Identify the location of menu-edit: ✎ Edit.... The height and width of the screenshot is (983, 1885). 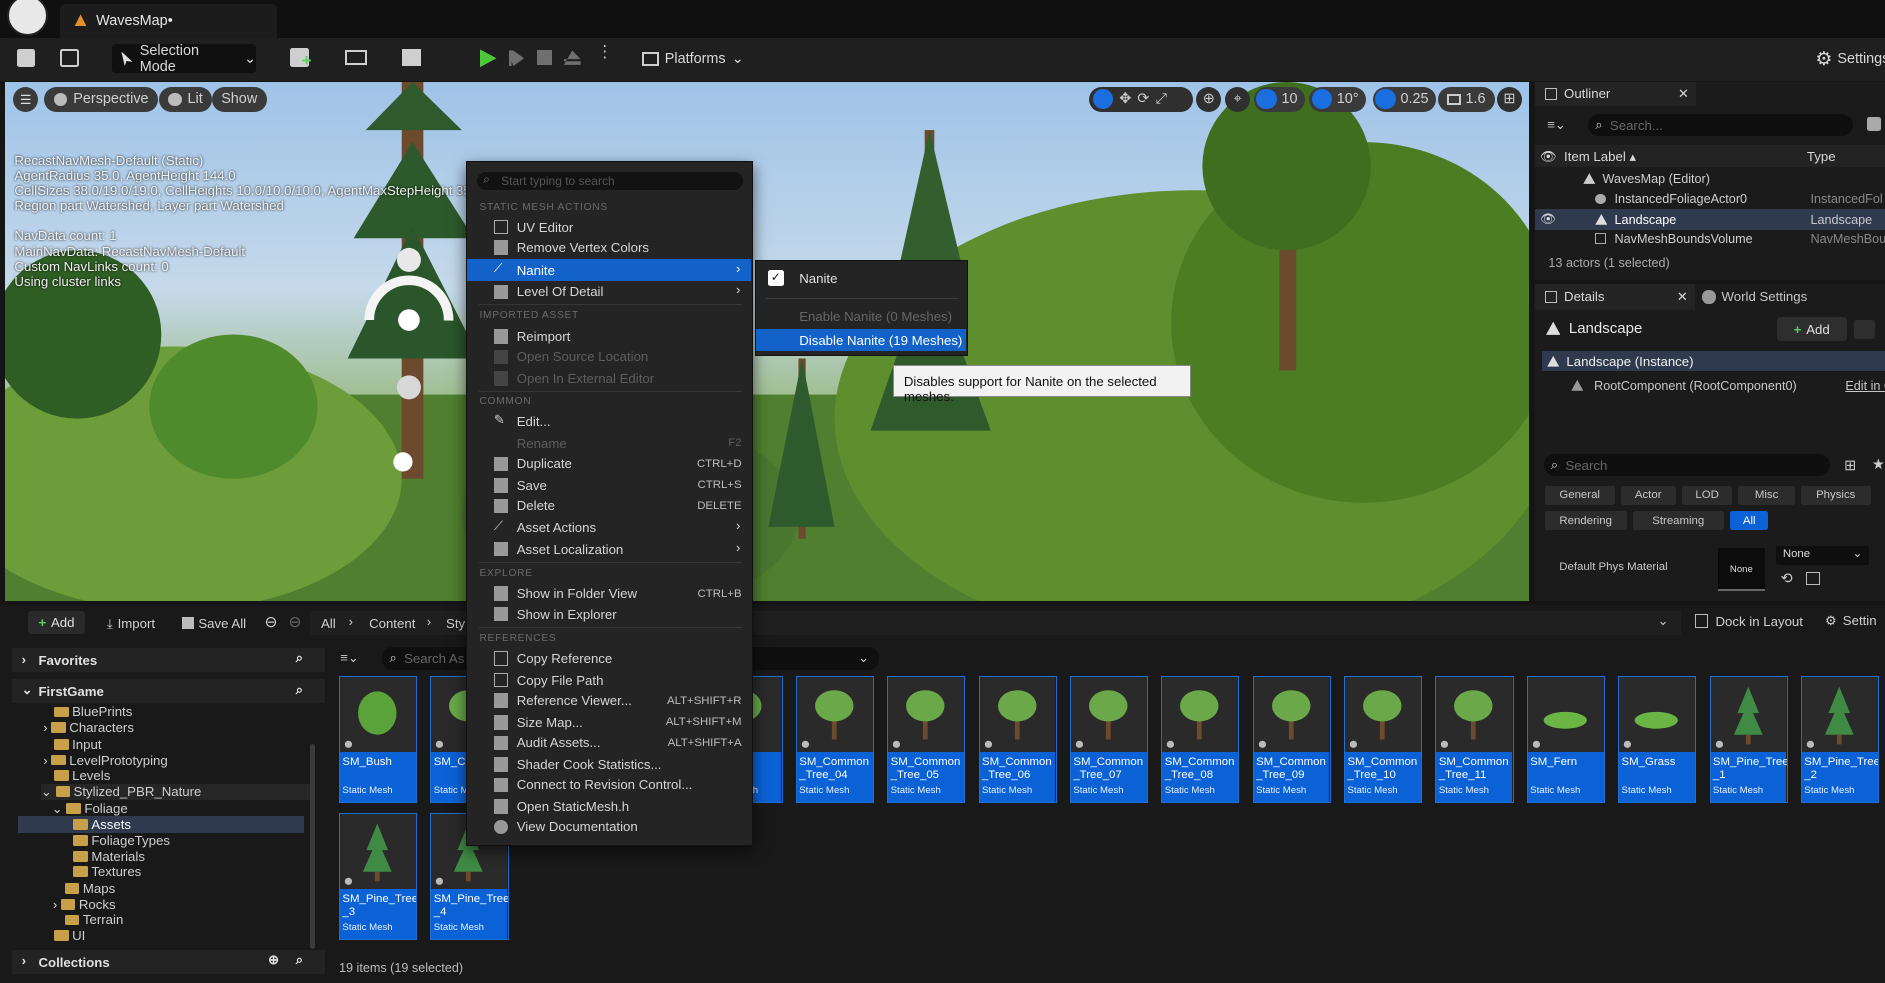
(609, 422).